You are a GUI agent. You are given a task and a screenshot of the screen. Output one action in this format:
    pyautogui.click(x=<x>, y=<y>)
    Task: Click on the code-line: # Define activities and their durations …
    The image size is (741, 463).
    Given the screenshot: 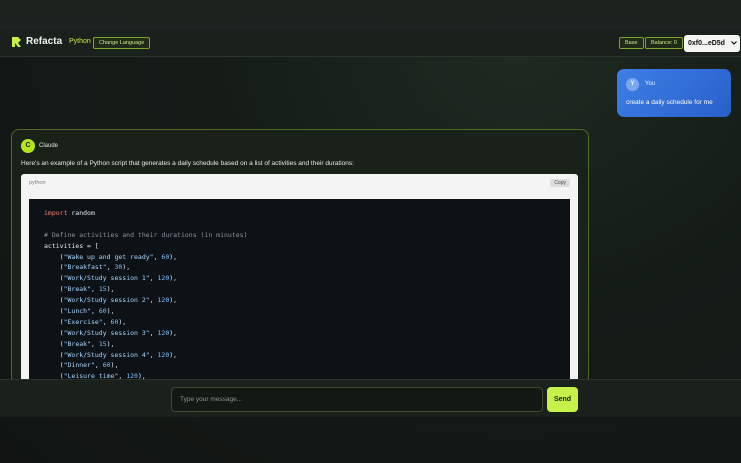 What is the action you would take?
    pyautogui.click(x=146, y=235)
    